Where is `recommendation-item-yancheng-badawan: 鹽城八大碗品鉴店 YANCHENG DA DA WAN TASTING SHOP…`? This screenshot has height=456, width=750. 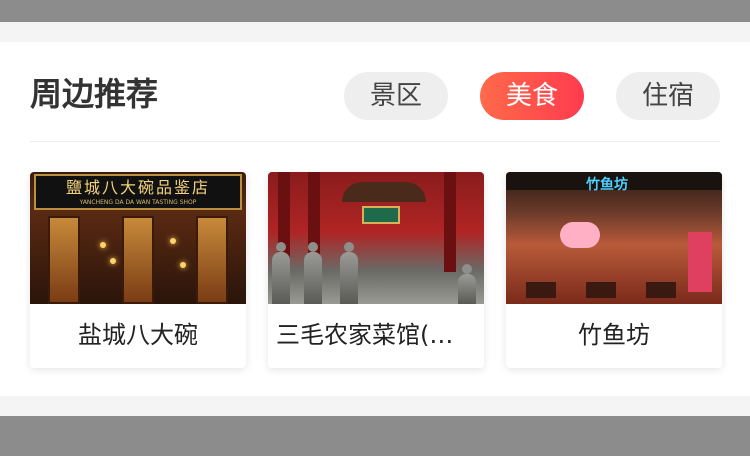
recommendation-item-yancheng-badawan: 鹽城八大碗品鉴店 YANCHENG DA DA WAN TASTING SHOP… is located at coordinates (138, 270).